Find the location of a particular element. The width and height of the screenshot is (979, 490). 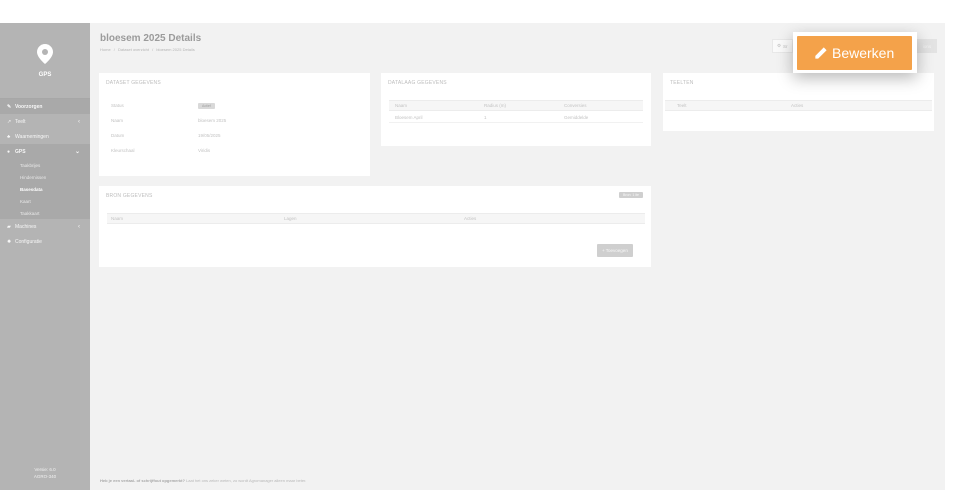

sidebar-item-label: Waarnemingen is located at coordinates (32, 136).